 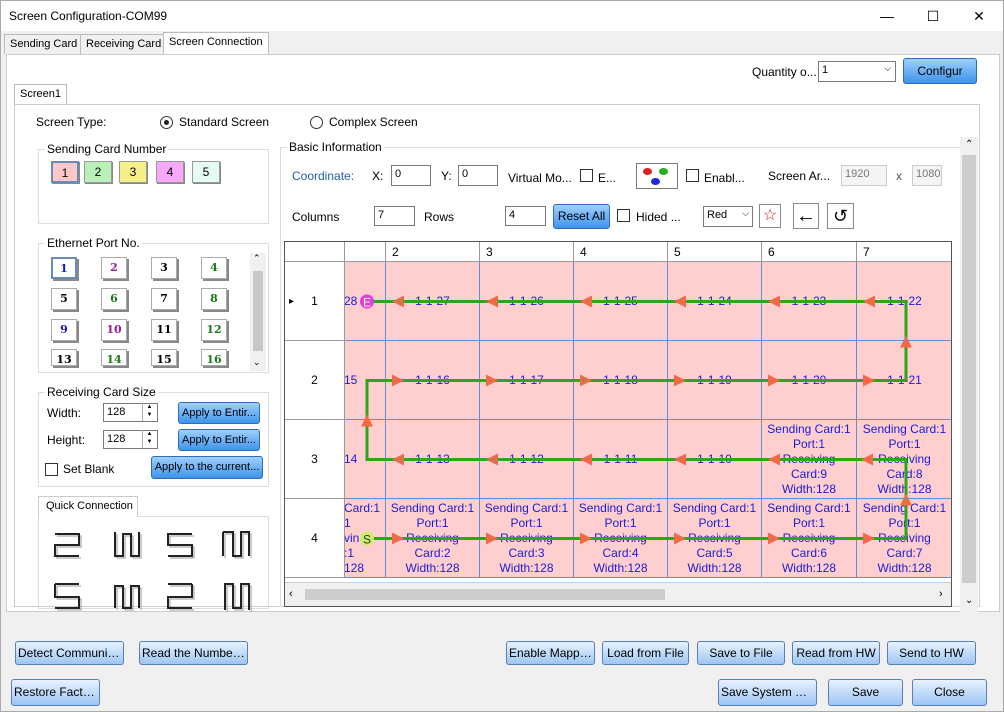 I want to click on close-window-button: ✕, so click(x=979, y=16).